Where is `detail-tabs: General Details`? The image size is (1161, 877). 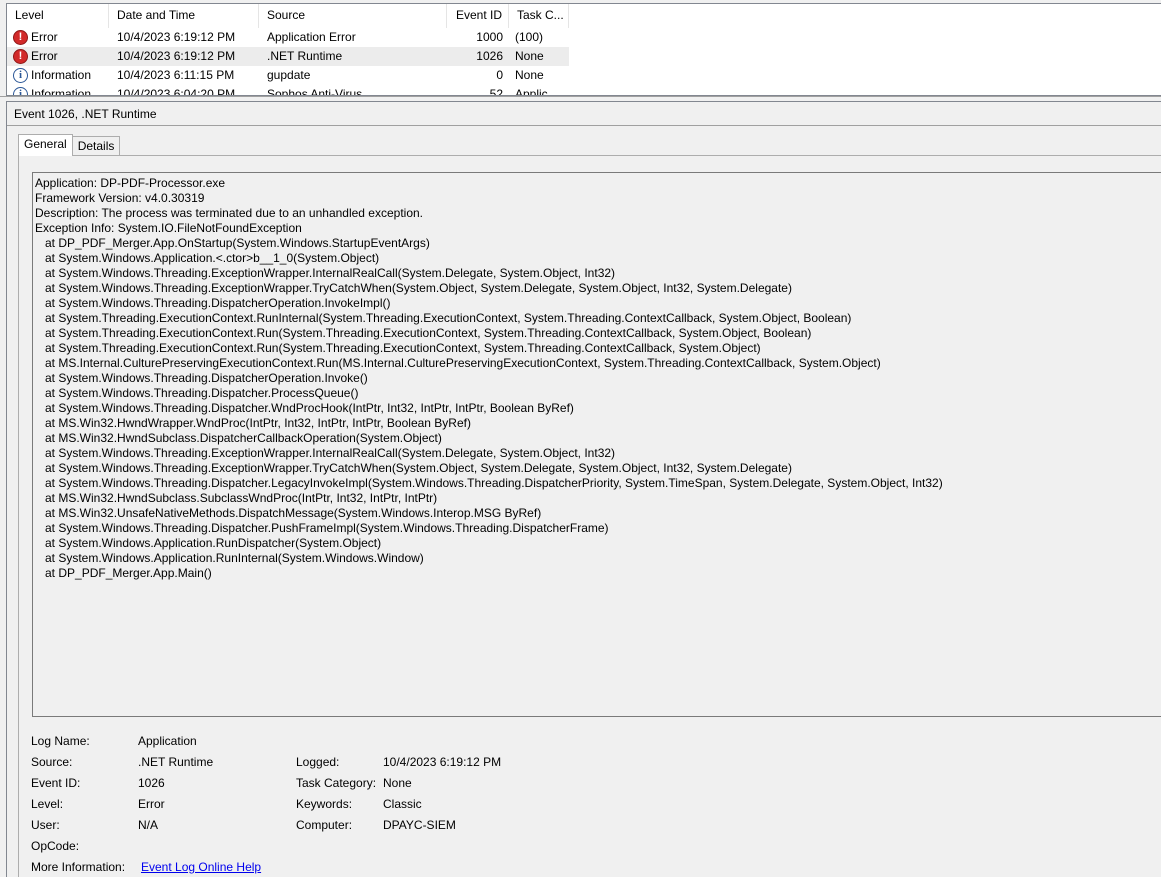
detail-tabs: General Details is located at coordinates (69, 145).